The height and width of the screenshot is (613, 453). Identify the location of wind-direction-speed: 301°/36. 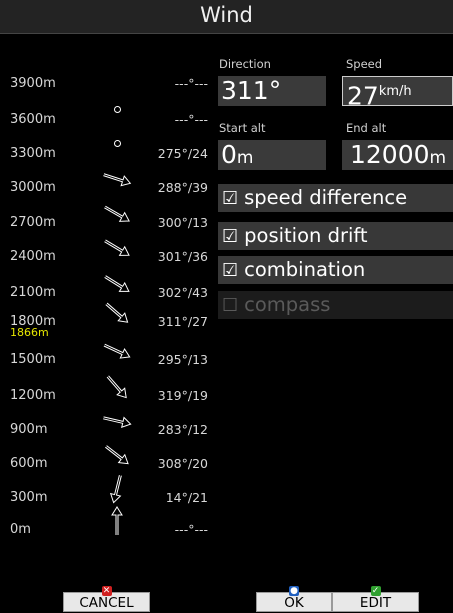
(182, 256).